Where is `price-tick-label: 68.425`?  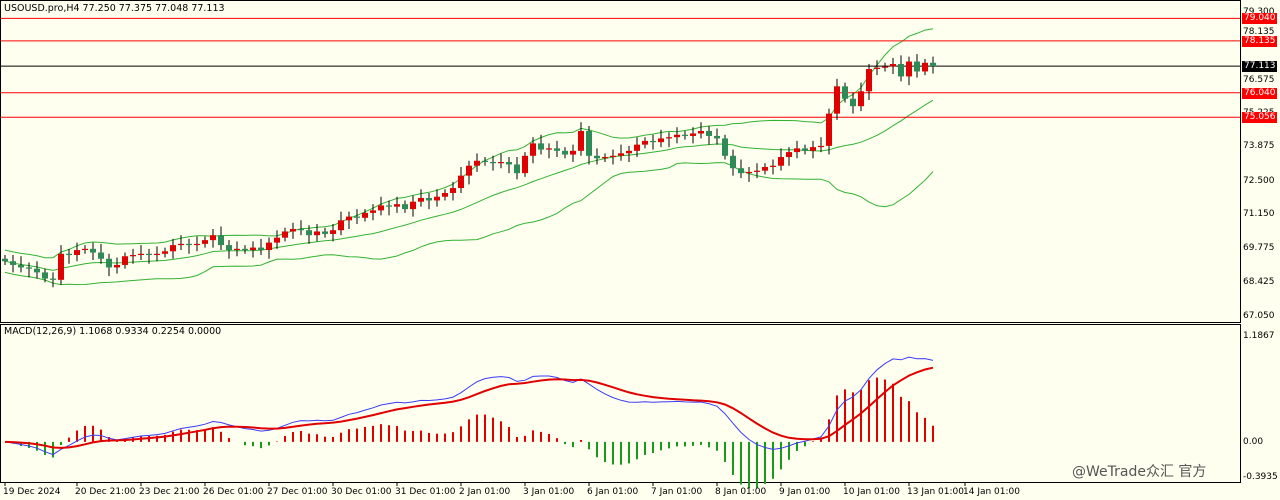
price-tick-label: 68.425 is located at coordinates (1259, 281).